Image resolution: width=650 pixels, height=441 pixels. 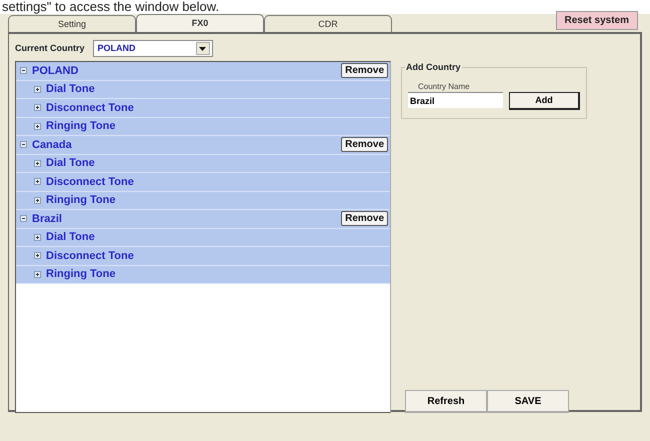 I want to click on country-name: Canada, so click(x=52, y=144).